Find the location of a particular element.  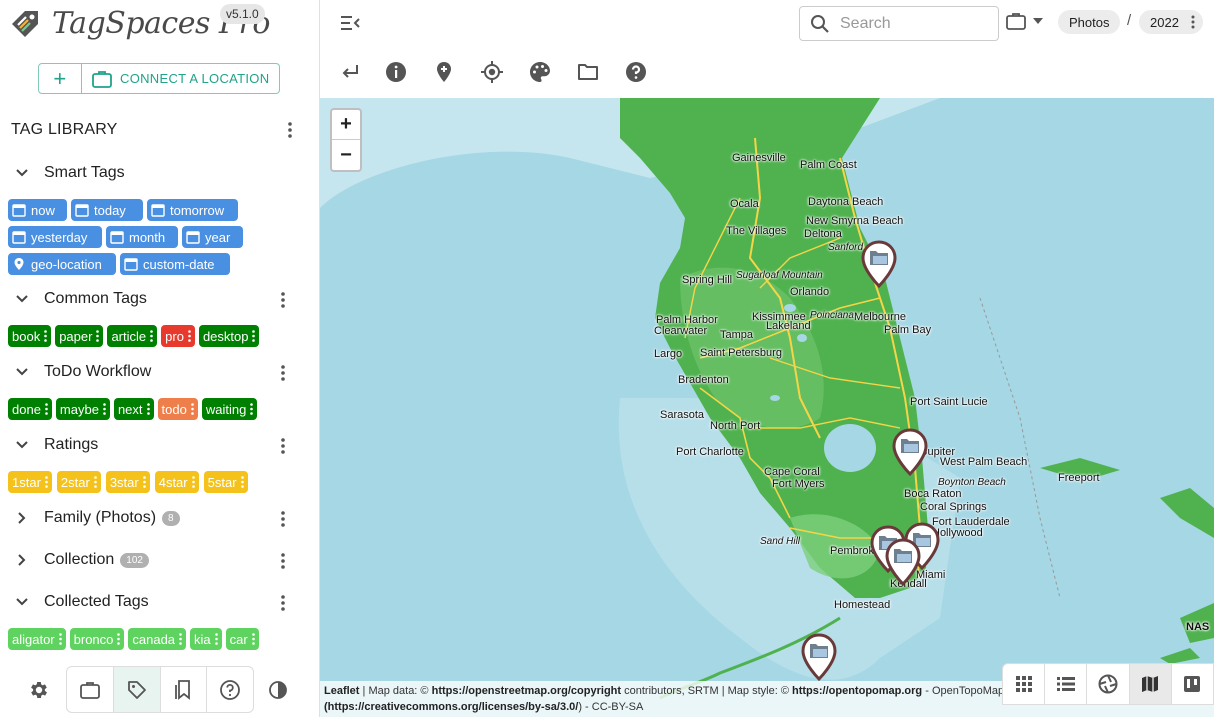

map-label: Orlando is located at coordinates (810, 292).